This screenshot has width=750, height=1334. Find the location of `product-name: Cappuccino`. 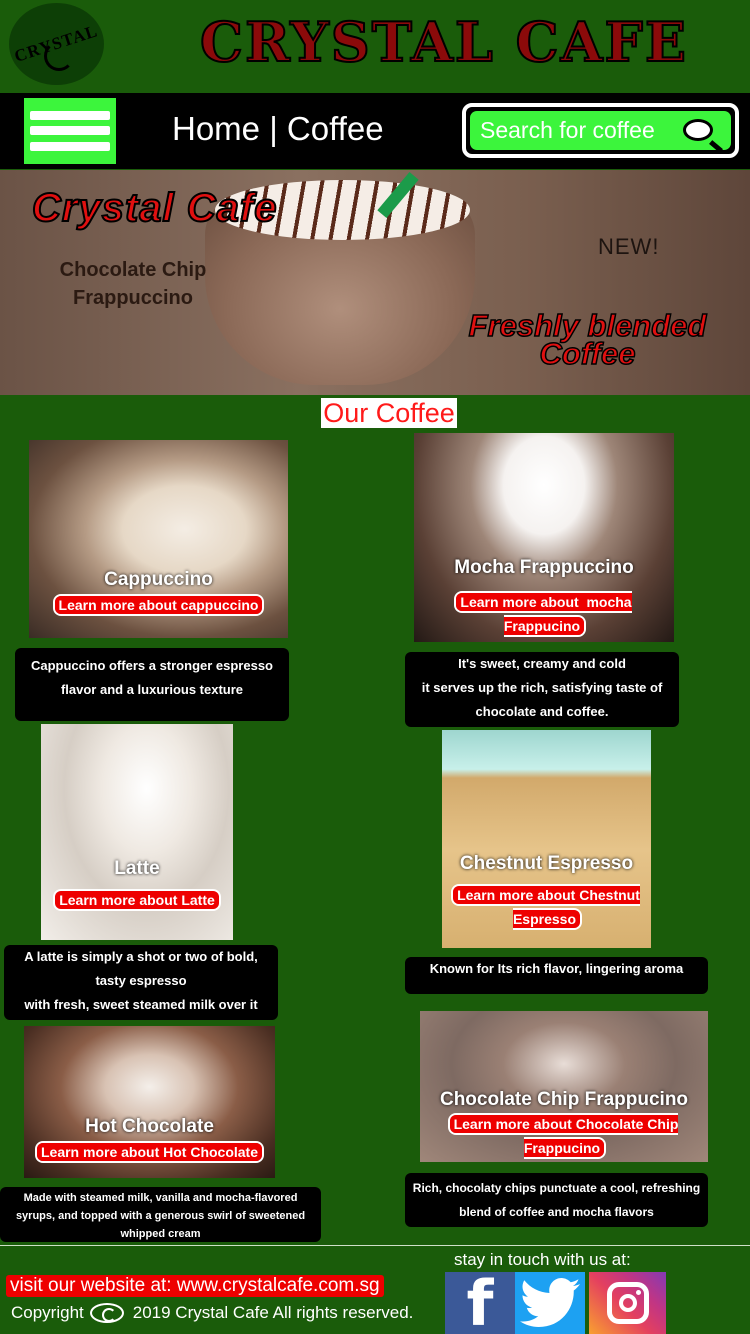

product-name: Cappuccino is located at coordinates (158, 579).